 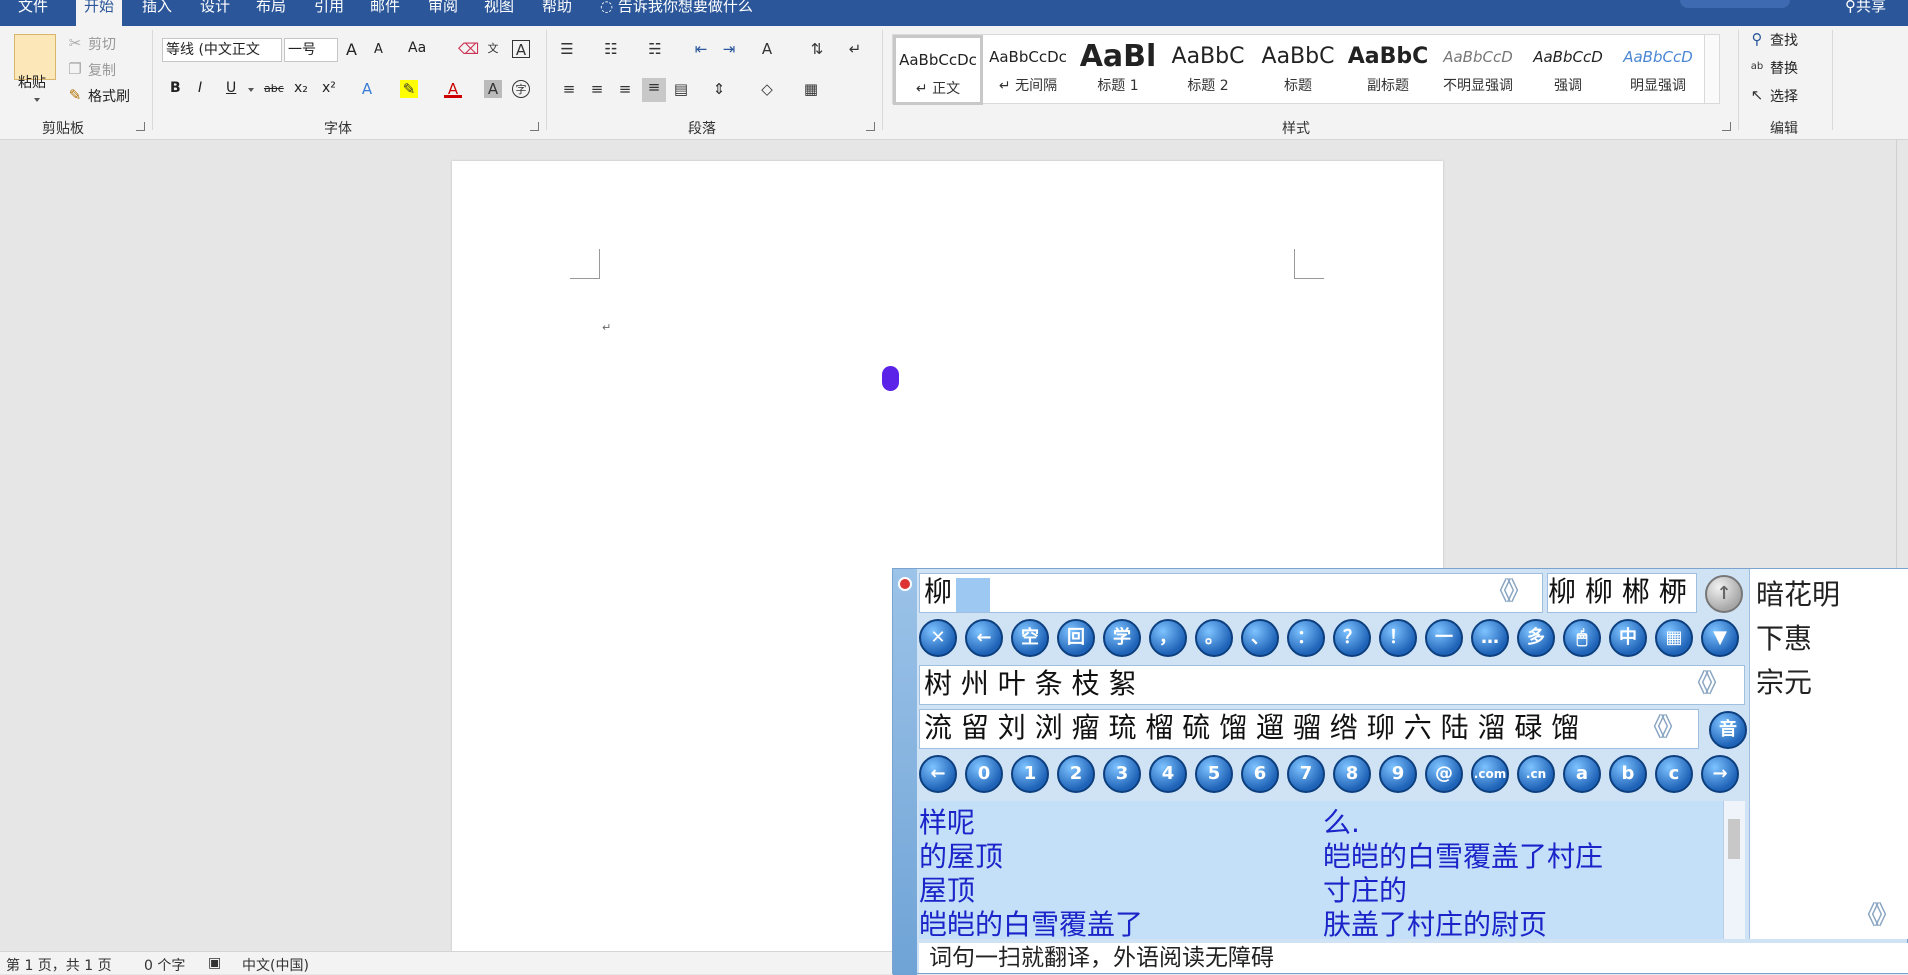 I want to click on ime-number-button: @, so click(x=1444, y=774).